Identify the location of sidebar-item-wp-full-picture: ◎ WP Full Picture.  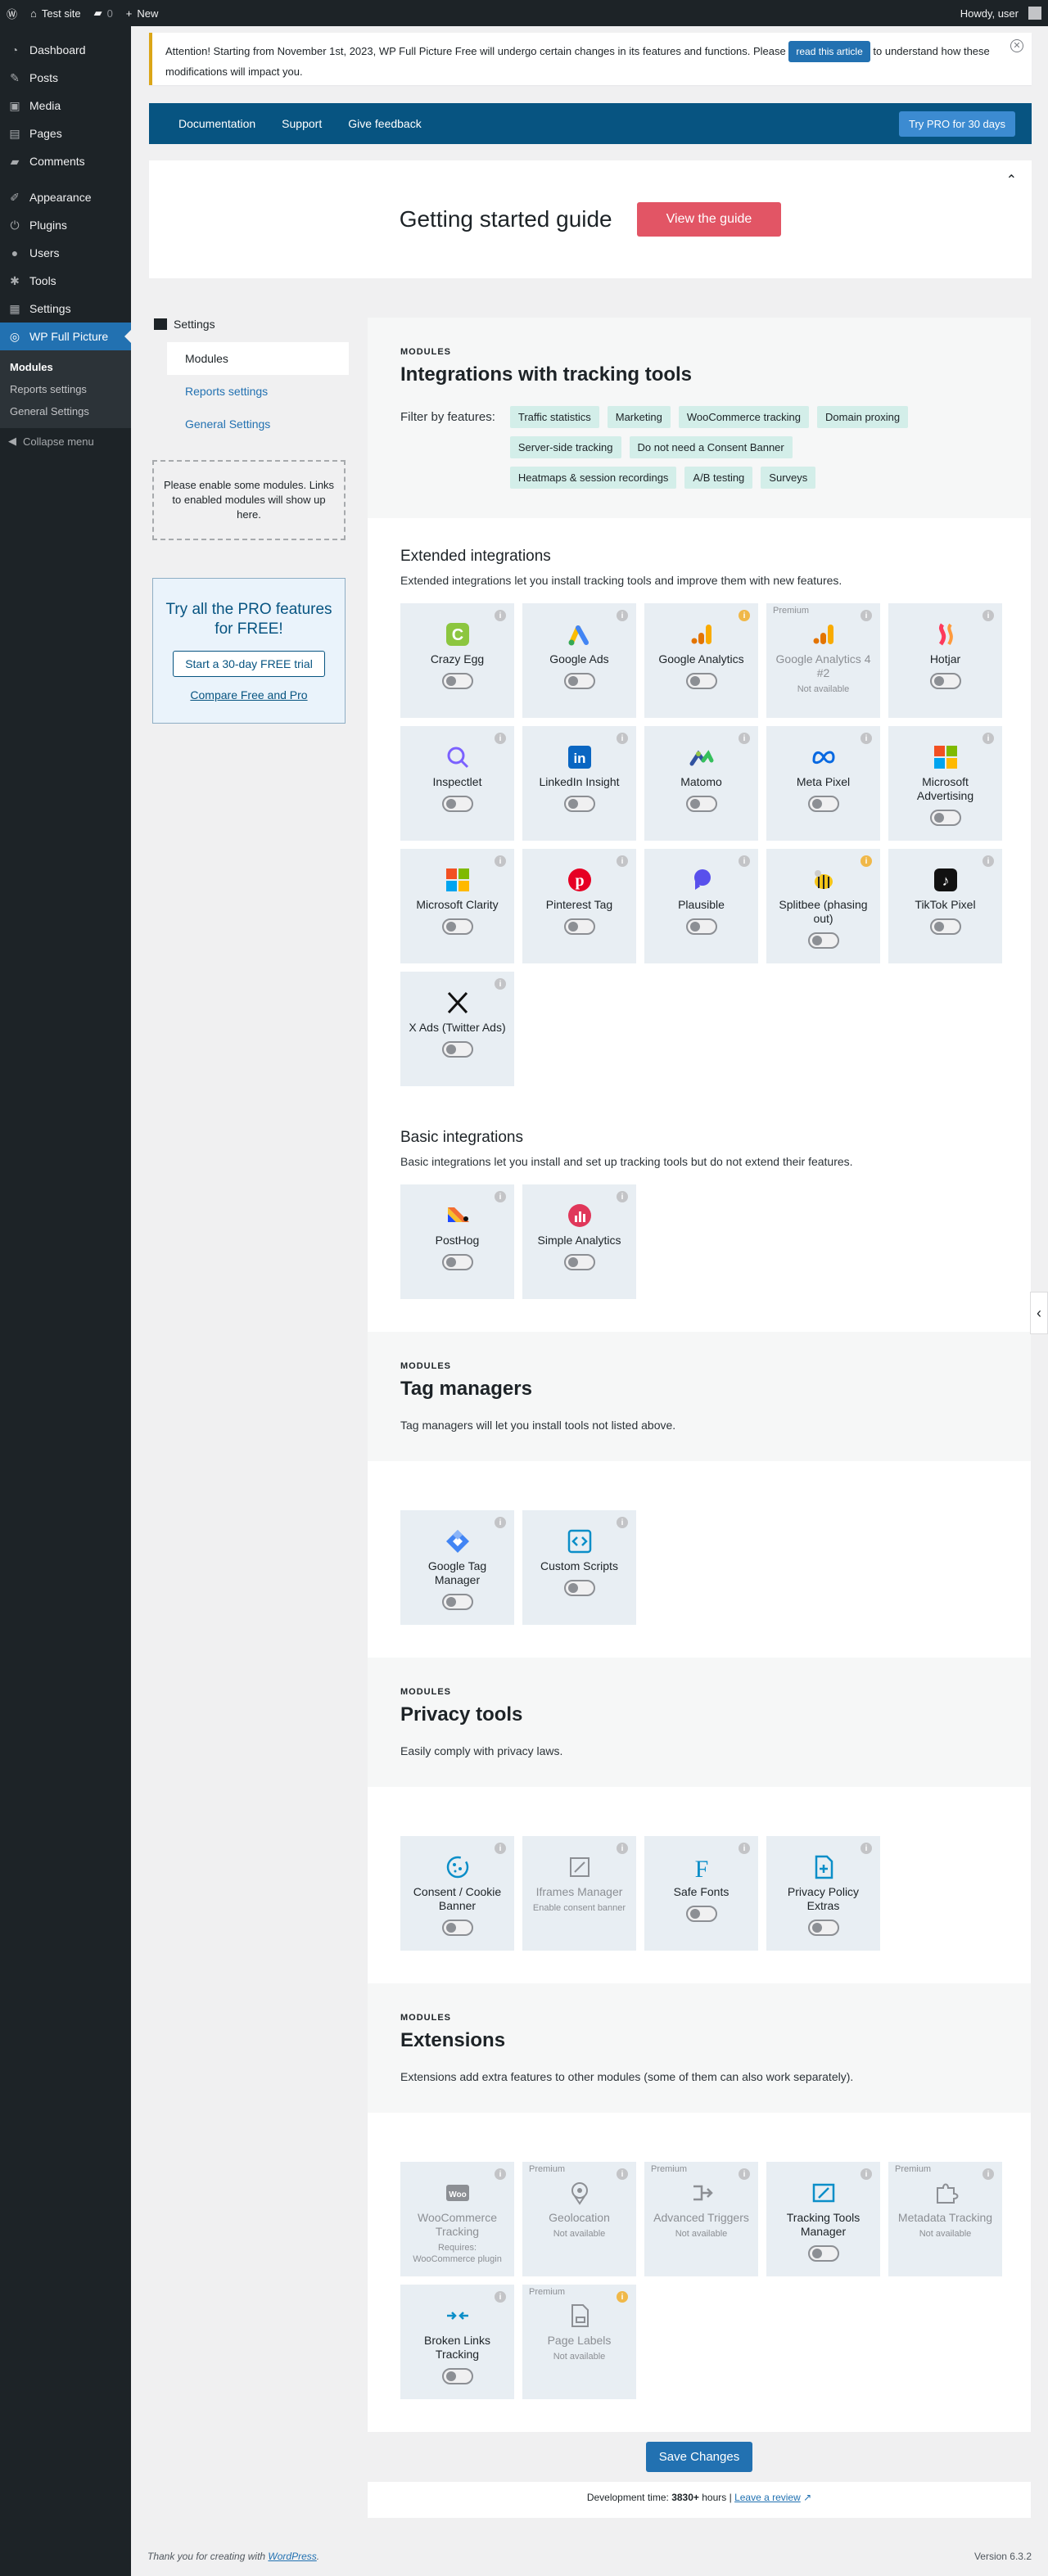
(65, 336).